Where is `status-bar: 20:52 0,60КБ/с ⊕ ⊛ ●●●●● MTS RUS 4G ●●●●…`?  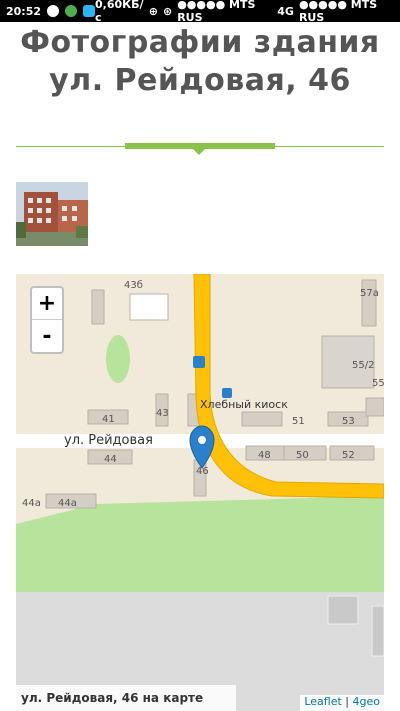 status-bar: 20:52 0,60КБ/с ⊕ ⊛ ●●●●● MTS RUS 4G ●●●●… is located at coordinates (200, 12).